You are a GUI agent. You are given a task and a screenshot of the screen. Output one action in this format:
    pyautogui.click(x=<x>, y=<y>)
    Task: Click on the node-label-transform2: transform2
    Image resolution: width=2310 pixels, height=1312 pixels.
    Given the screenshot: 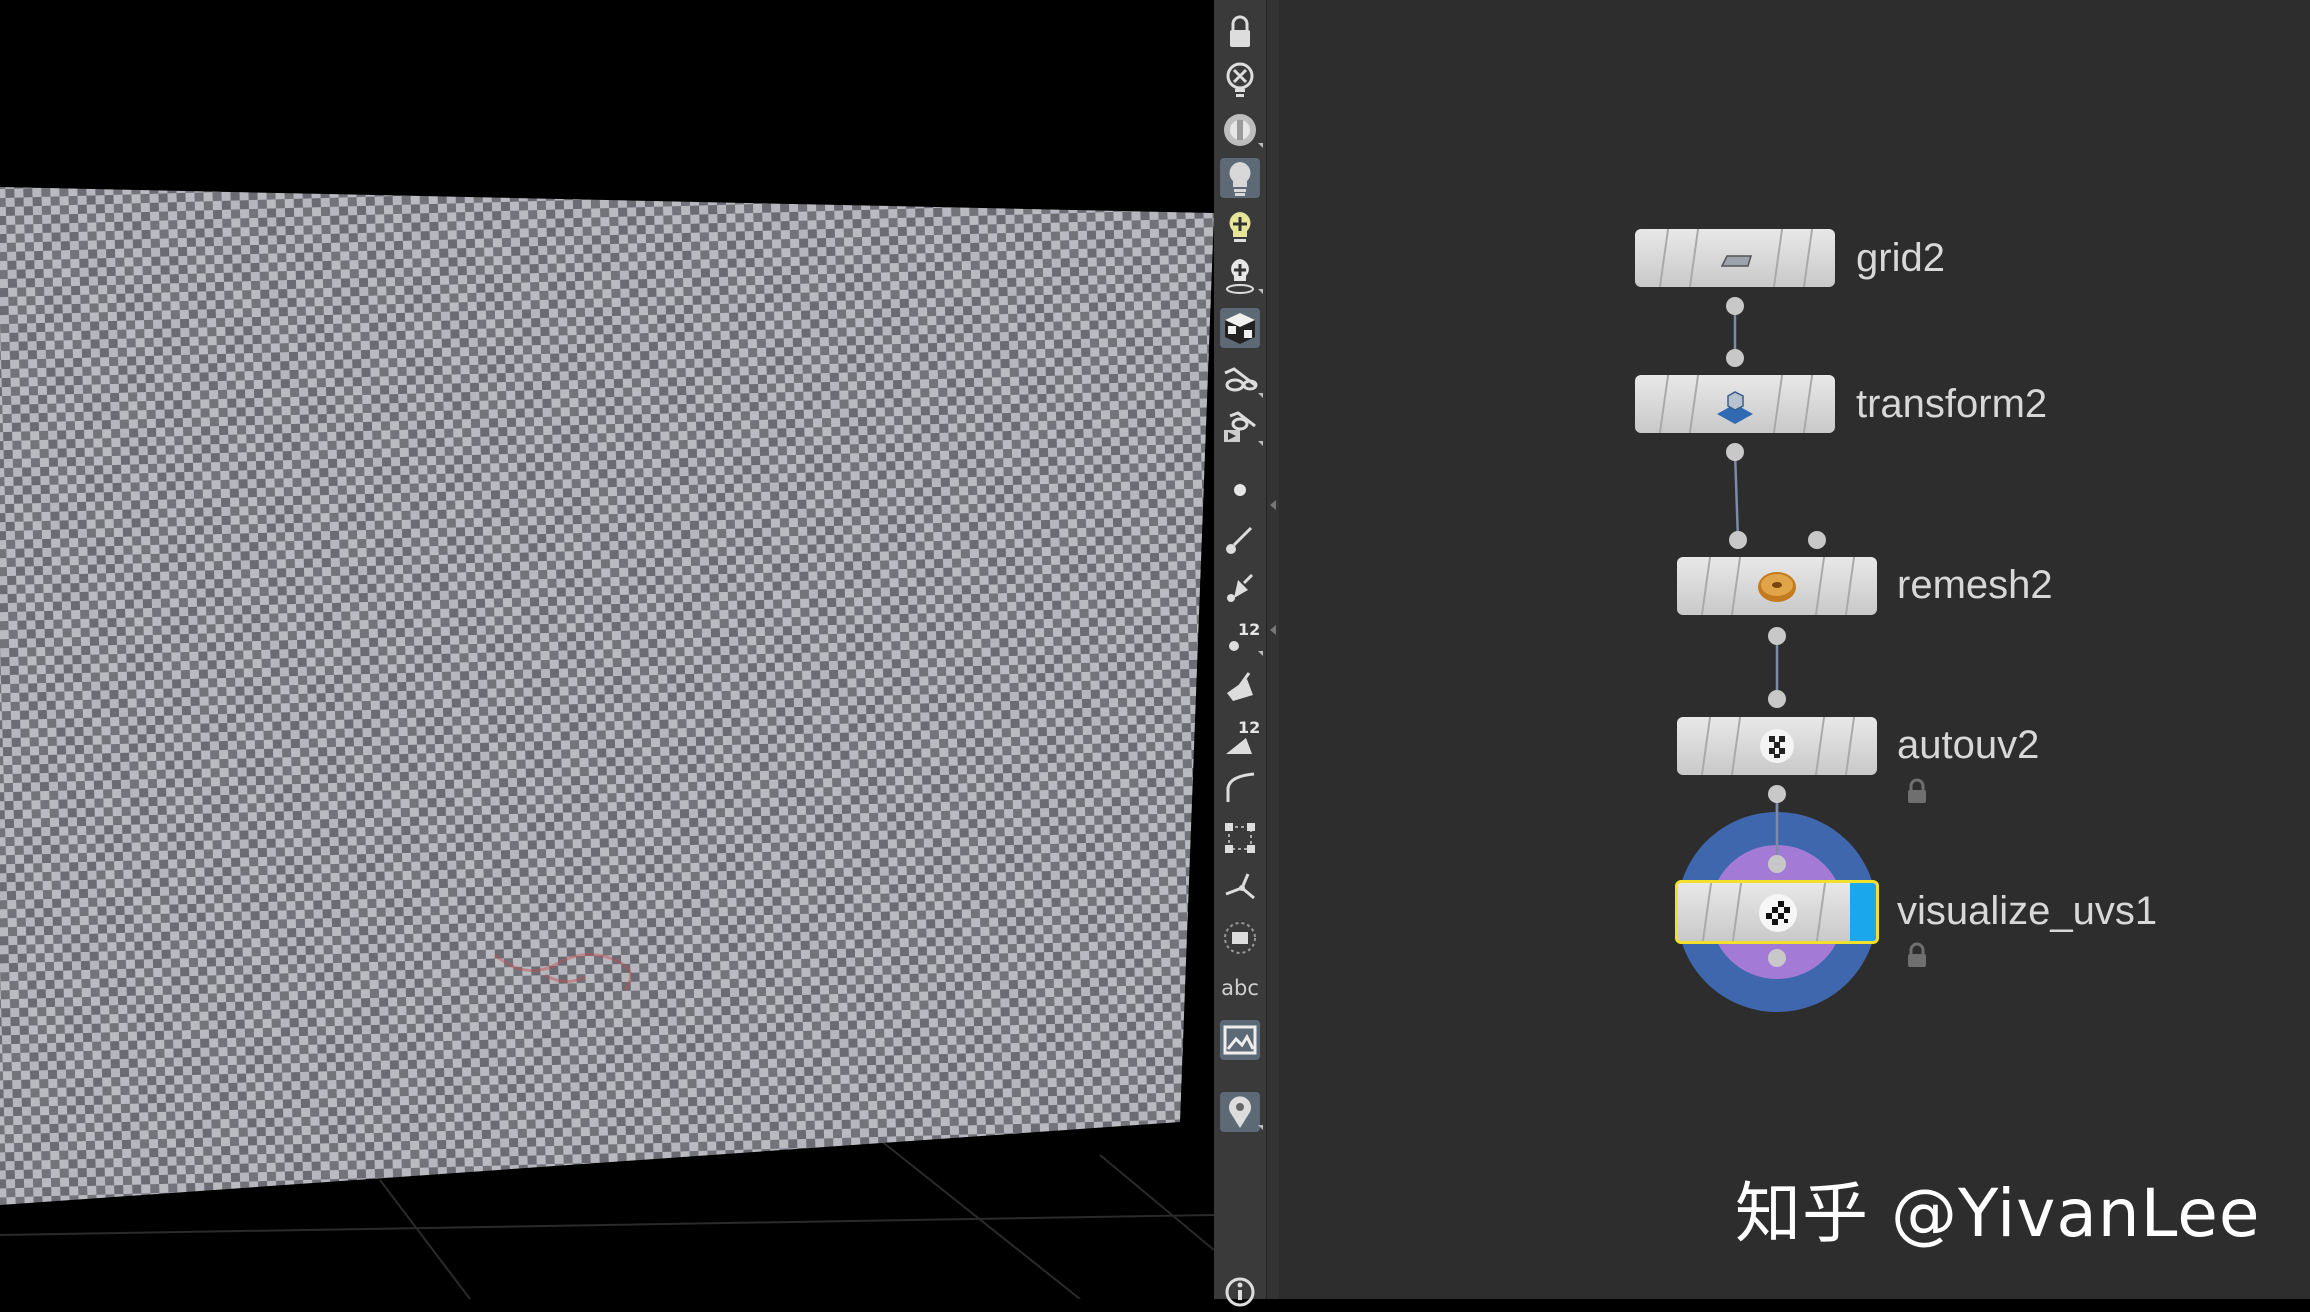 What is the action you would take?
    pyautogui.click(x=1952, y=404)
    